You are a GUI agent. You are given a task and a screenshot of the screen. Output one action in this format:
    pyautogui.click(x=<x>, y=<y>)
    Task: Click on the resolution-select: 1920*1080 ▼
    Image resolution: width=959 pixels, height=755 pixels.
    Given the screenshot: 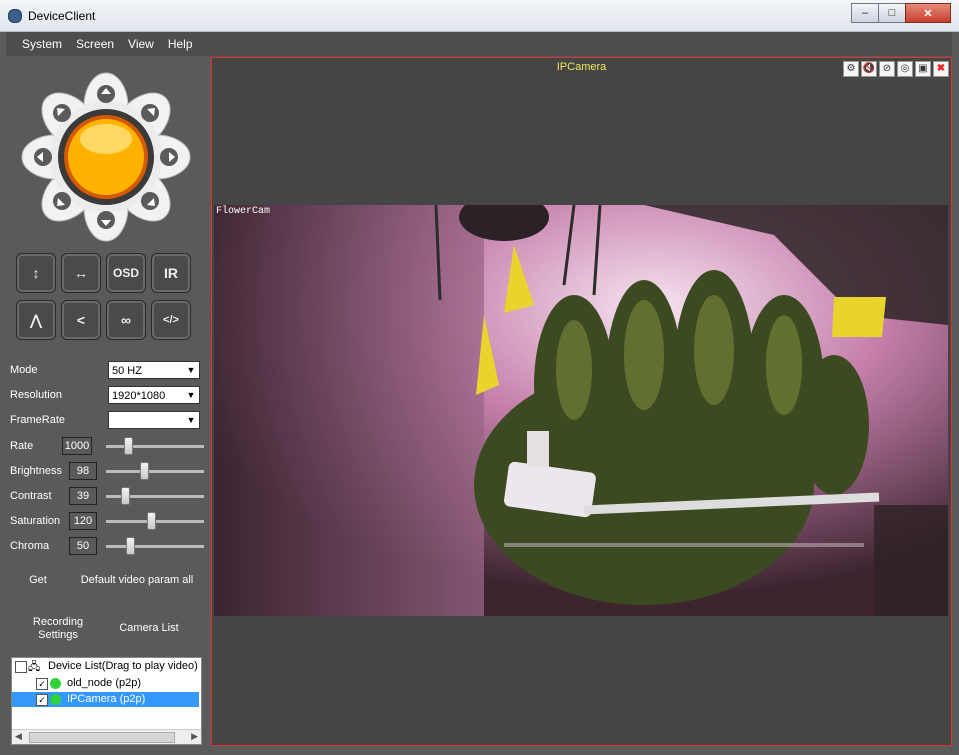 What is the action you would take?
    pyautogui.click(x=154, y=395)
    